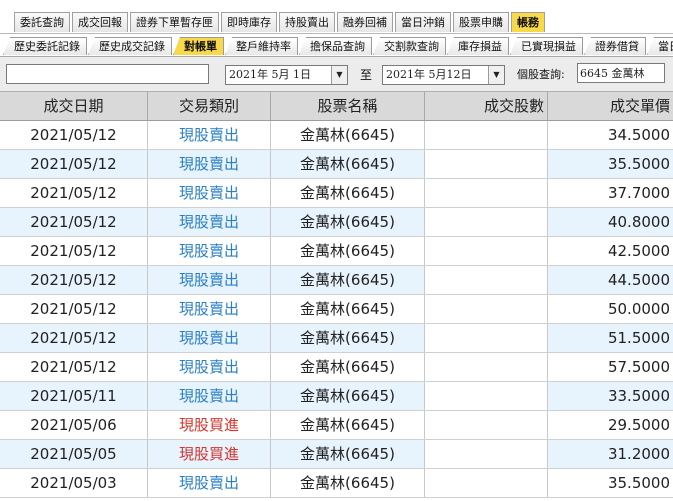 The height and width of the screenshot is (501, 673). I want to click on main-tab: 證券下單暫存匣, so click(174, 22).